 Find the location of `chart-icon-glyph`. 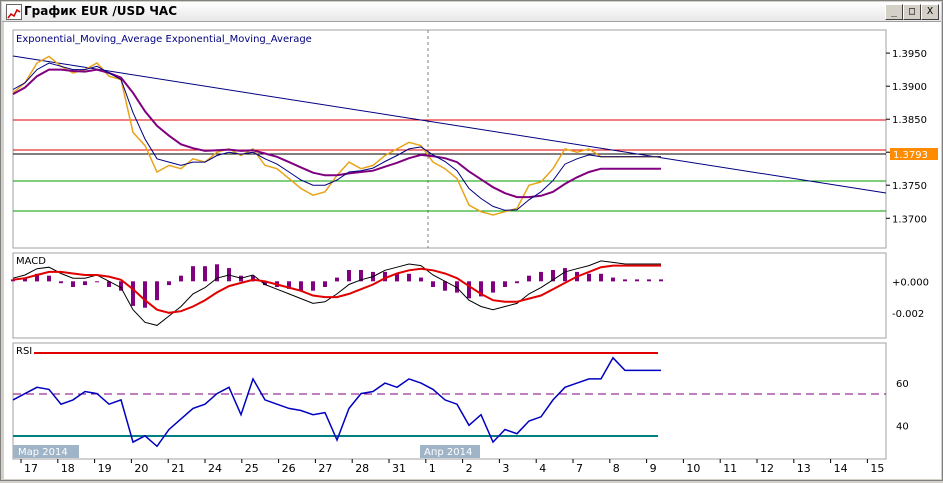

chart-icon-glyph is located at coordinates (14, 13).